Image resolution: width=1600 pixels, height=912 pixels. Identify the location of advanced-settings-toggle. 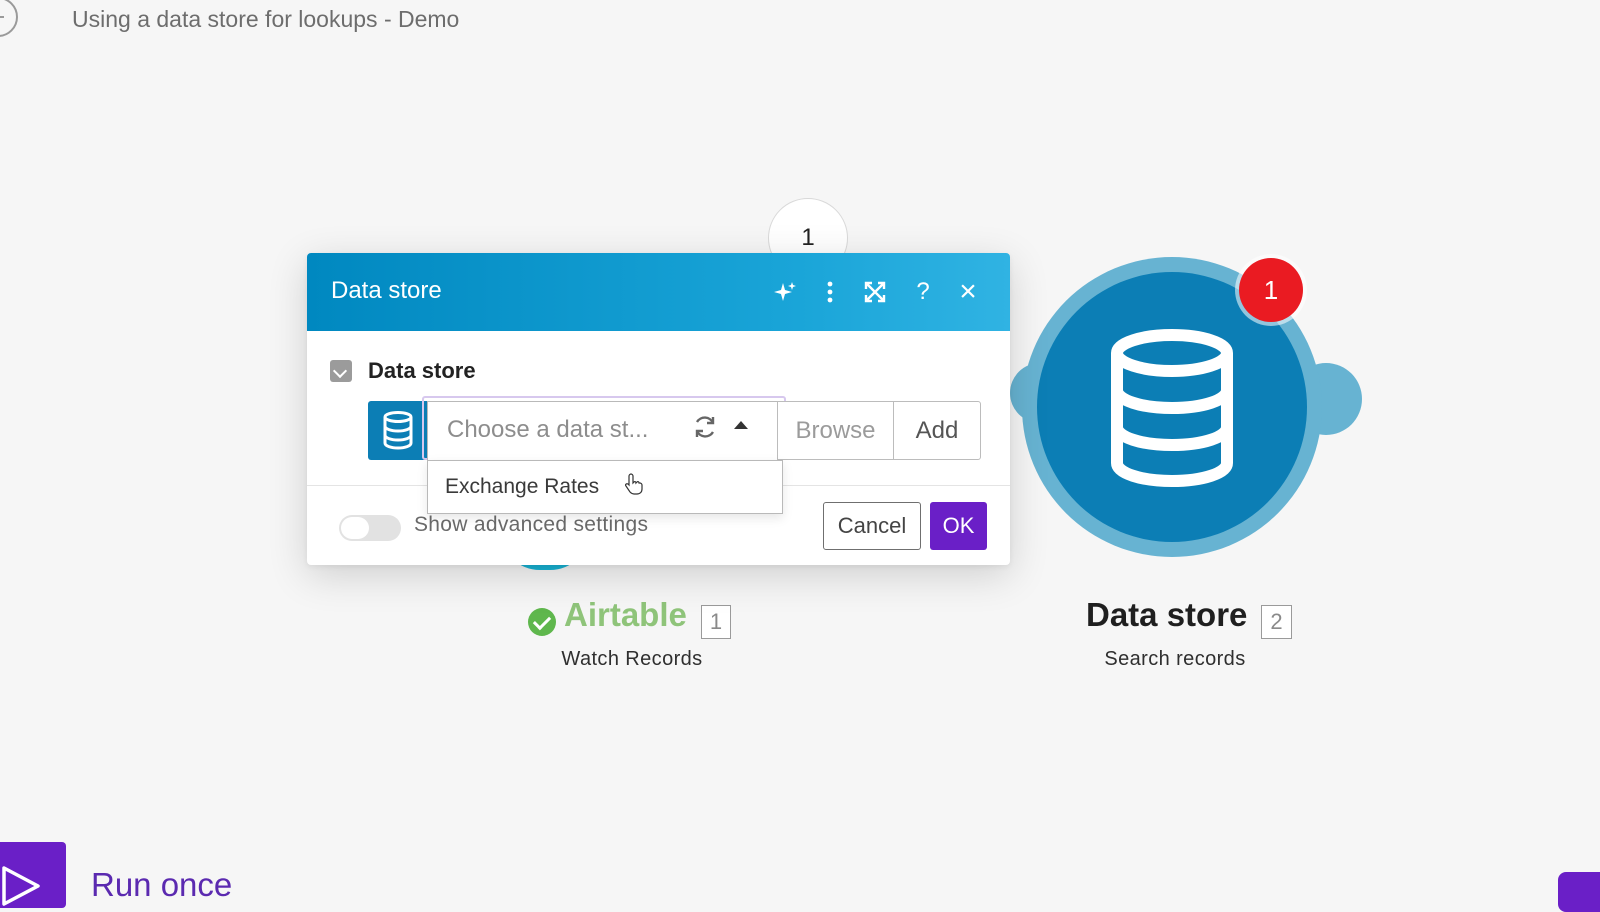
(370, 528).